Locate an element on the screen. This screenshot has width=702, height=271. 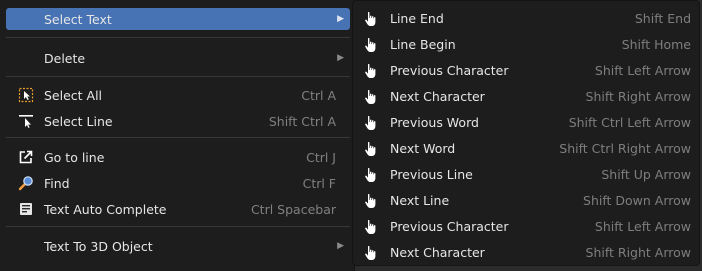
menu-item-text-to-3d-object: Text To 3D Object ▶ is located at coordinates (178, 246).